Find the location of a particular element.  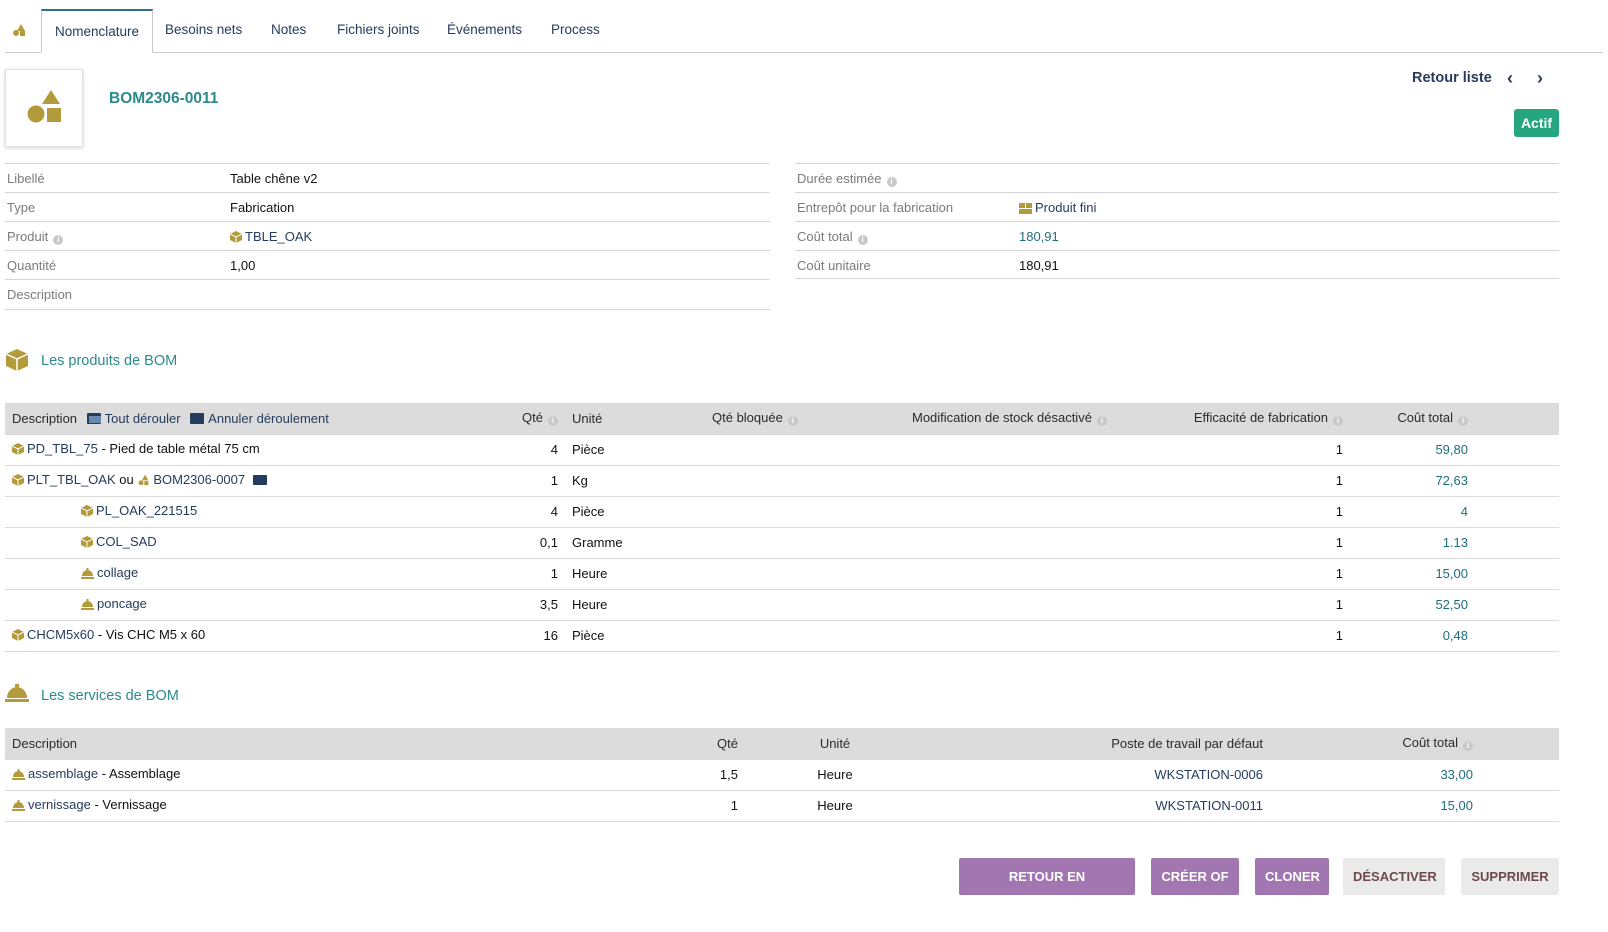

col-stock-mod: Modification de stock désactivé i is located at coordinates (1040, 418).